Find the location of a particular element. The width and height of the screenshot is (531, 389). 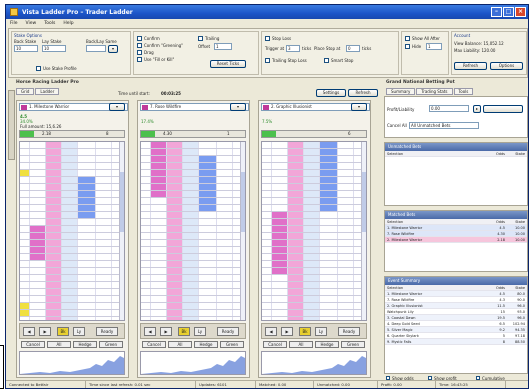

hedge-button: Hedge is located at coordinates (85, 344).